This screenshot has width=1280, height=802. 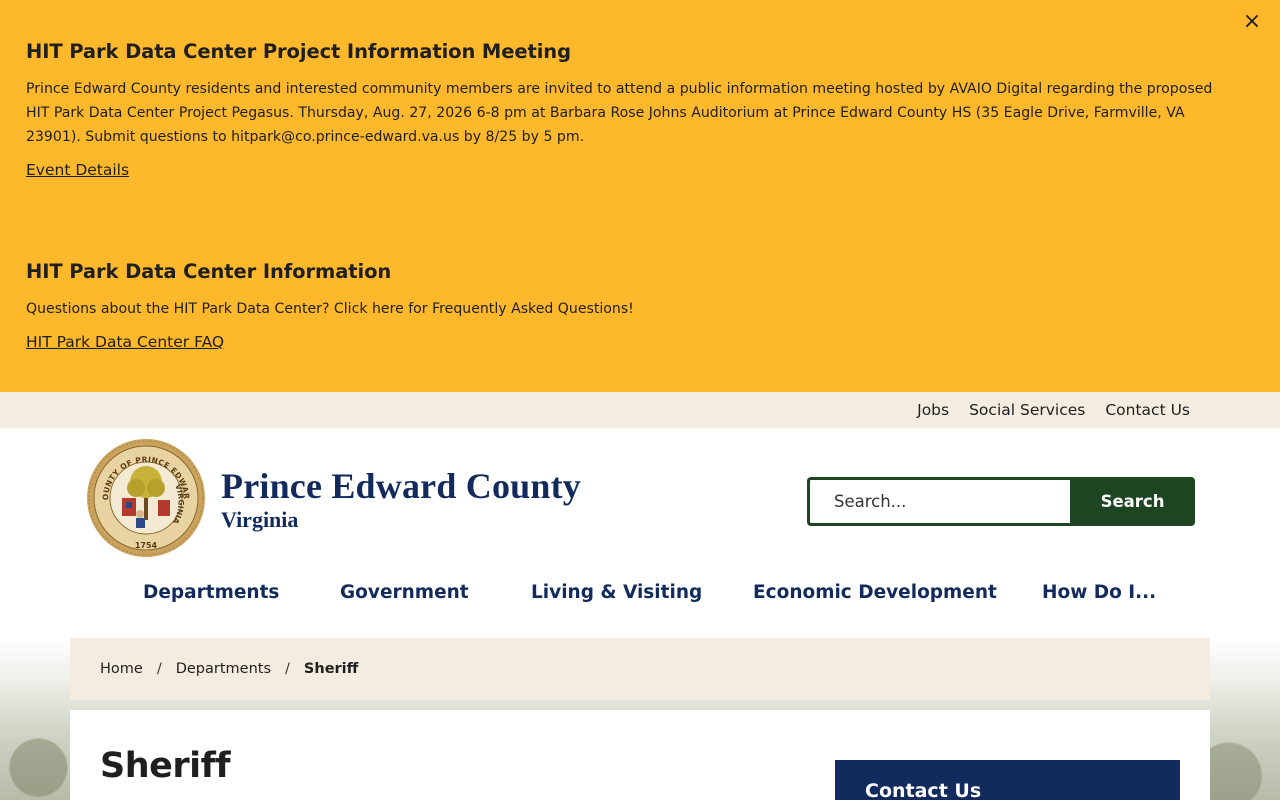 What do you see at coordinates (1027, 410) in the screenshot?
I see `utility-link-social-services: Social Services` at bounding box center [1027, 410].